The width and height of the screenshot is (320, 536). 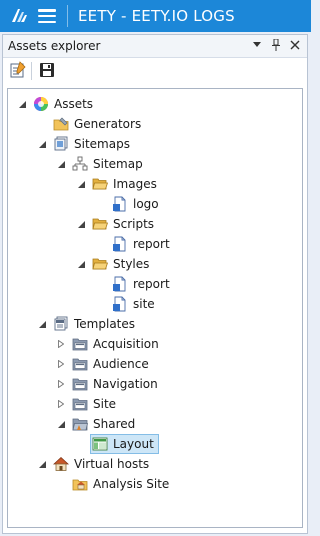 I want to click on tree-item-label: Layout, so click(x=133, y=444).